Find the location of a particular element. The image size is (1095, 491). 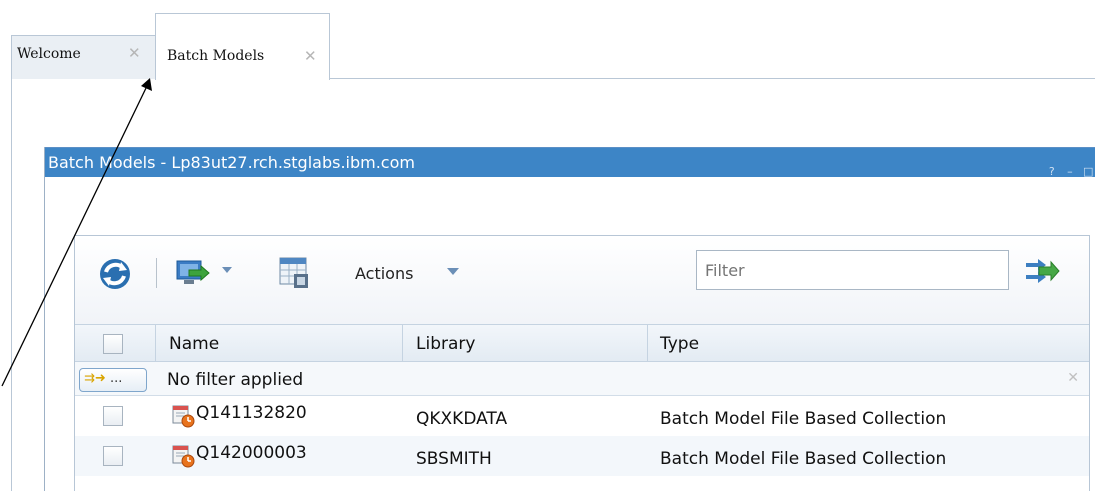

export-icon is located at coordinates (194, 273).